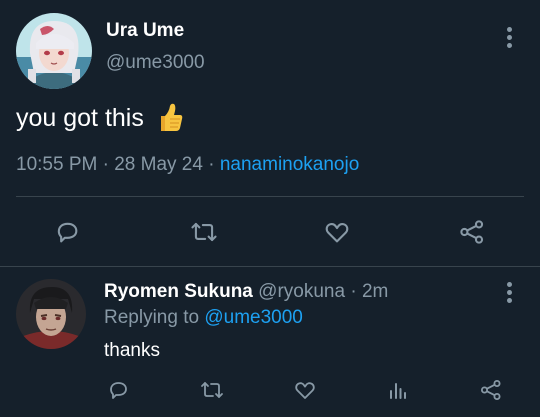 The image size is (540, 417). What do you see at coordinates (145, 31) in the screenshot?
I see `author-name: Ura Ume` at bounding box center [145, 31].